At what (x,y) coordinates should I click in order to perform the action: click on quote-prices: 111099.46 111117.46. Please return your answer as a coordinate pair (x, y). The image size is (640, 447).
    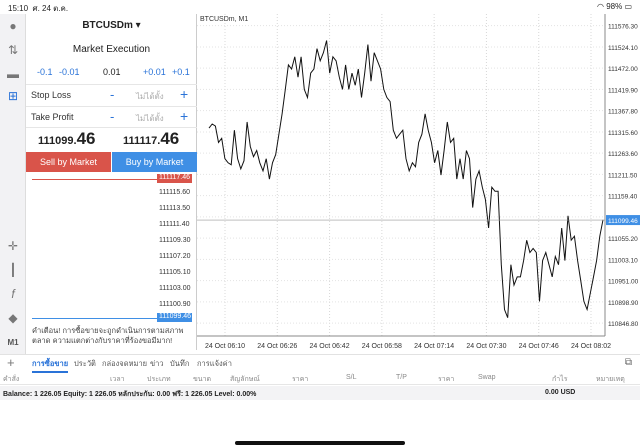
    Looking at the image, I should click on (111, 140).